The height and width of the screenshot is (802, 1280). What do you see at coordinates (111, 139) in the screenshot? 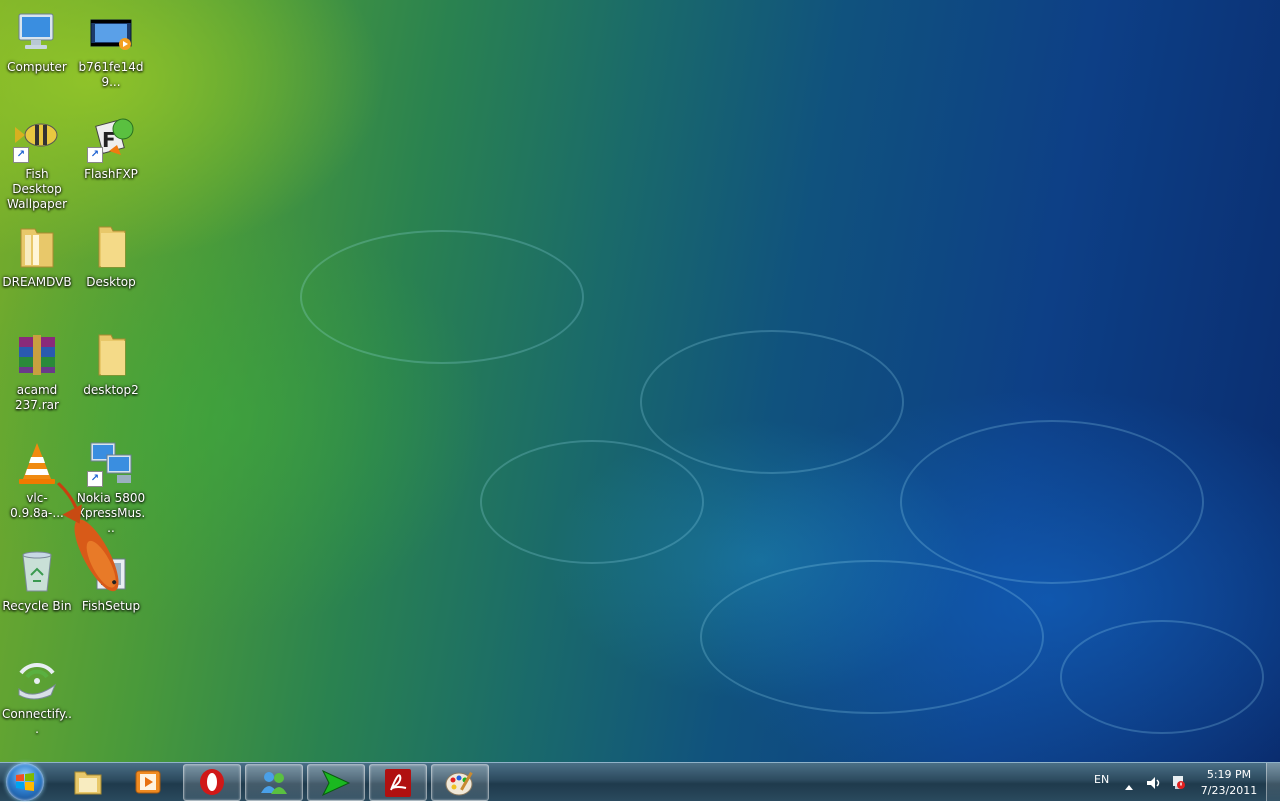
I see `flashfxp-icon: F ↗` at bounding box center [111, 139].